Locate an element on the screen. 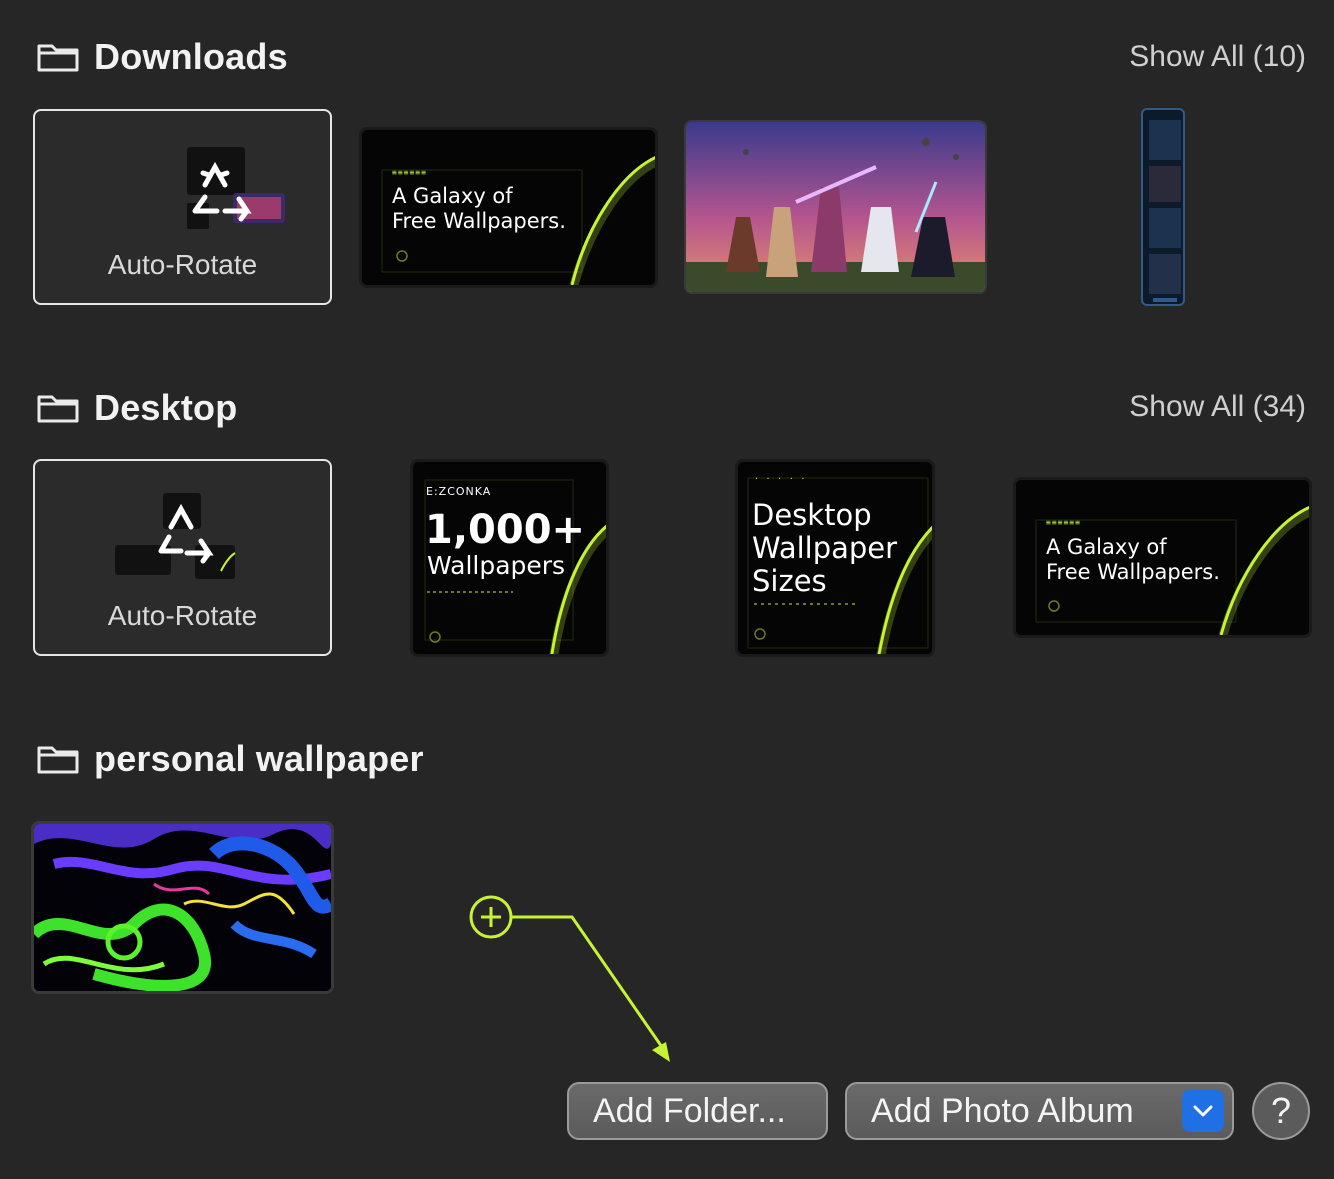 This screenshot has width=1334, height=1179. chevron-down-icon is located at coordinates (1203, 1111).